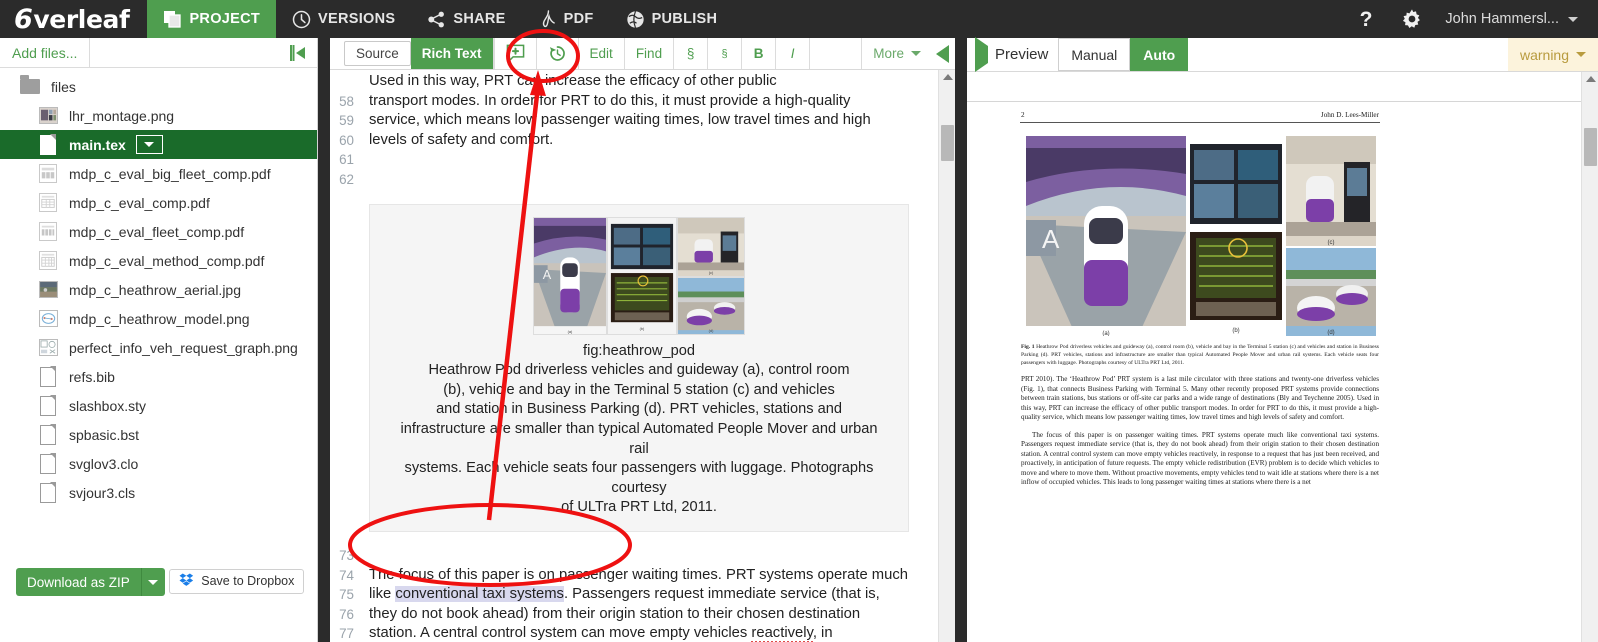 The height and width of the screenshot is (642, 1598). What do you see at coordinates (943, 53) in the screenshot?
I see `collapse-right-icon` at bounding box center [943, 53].